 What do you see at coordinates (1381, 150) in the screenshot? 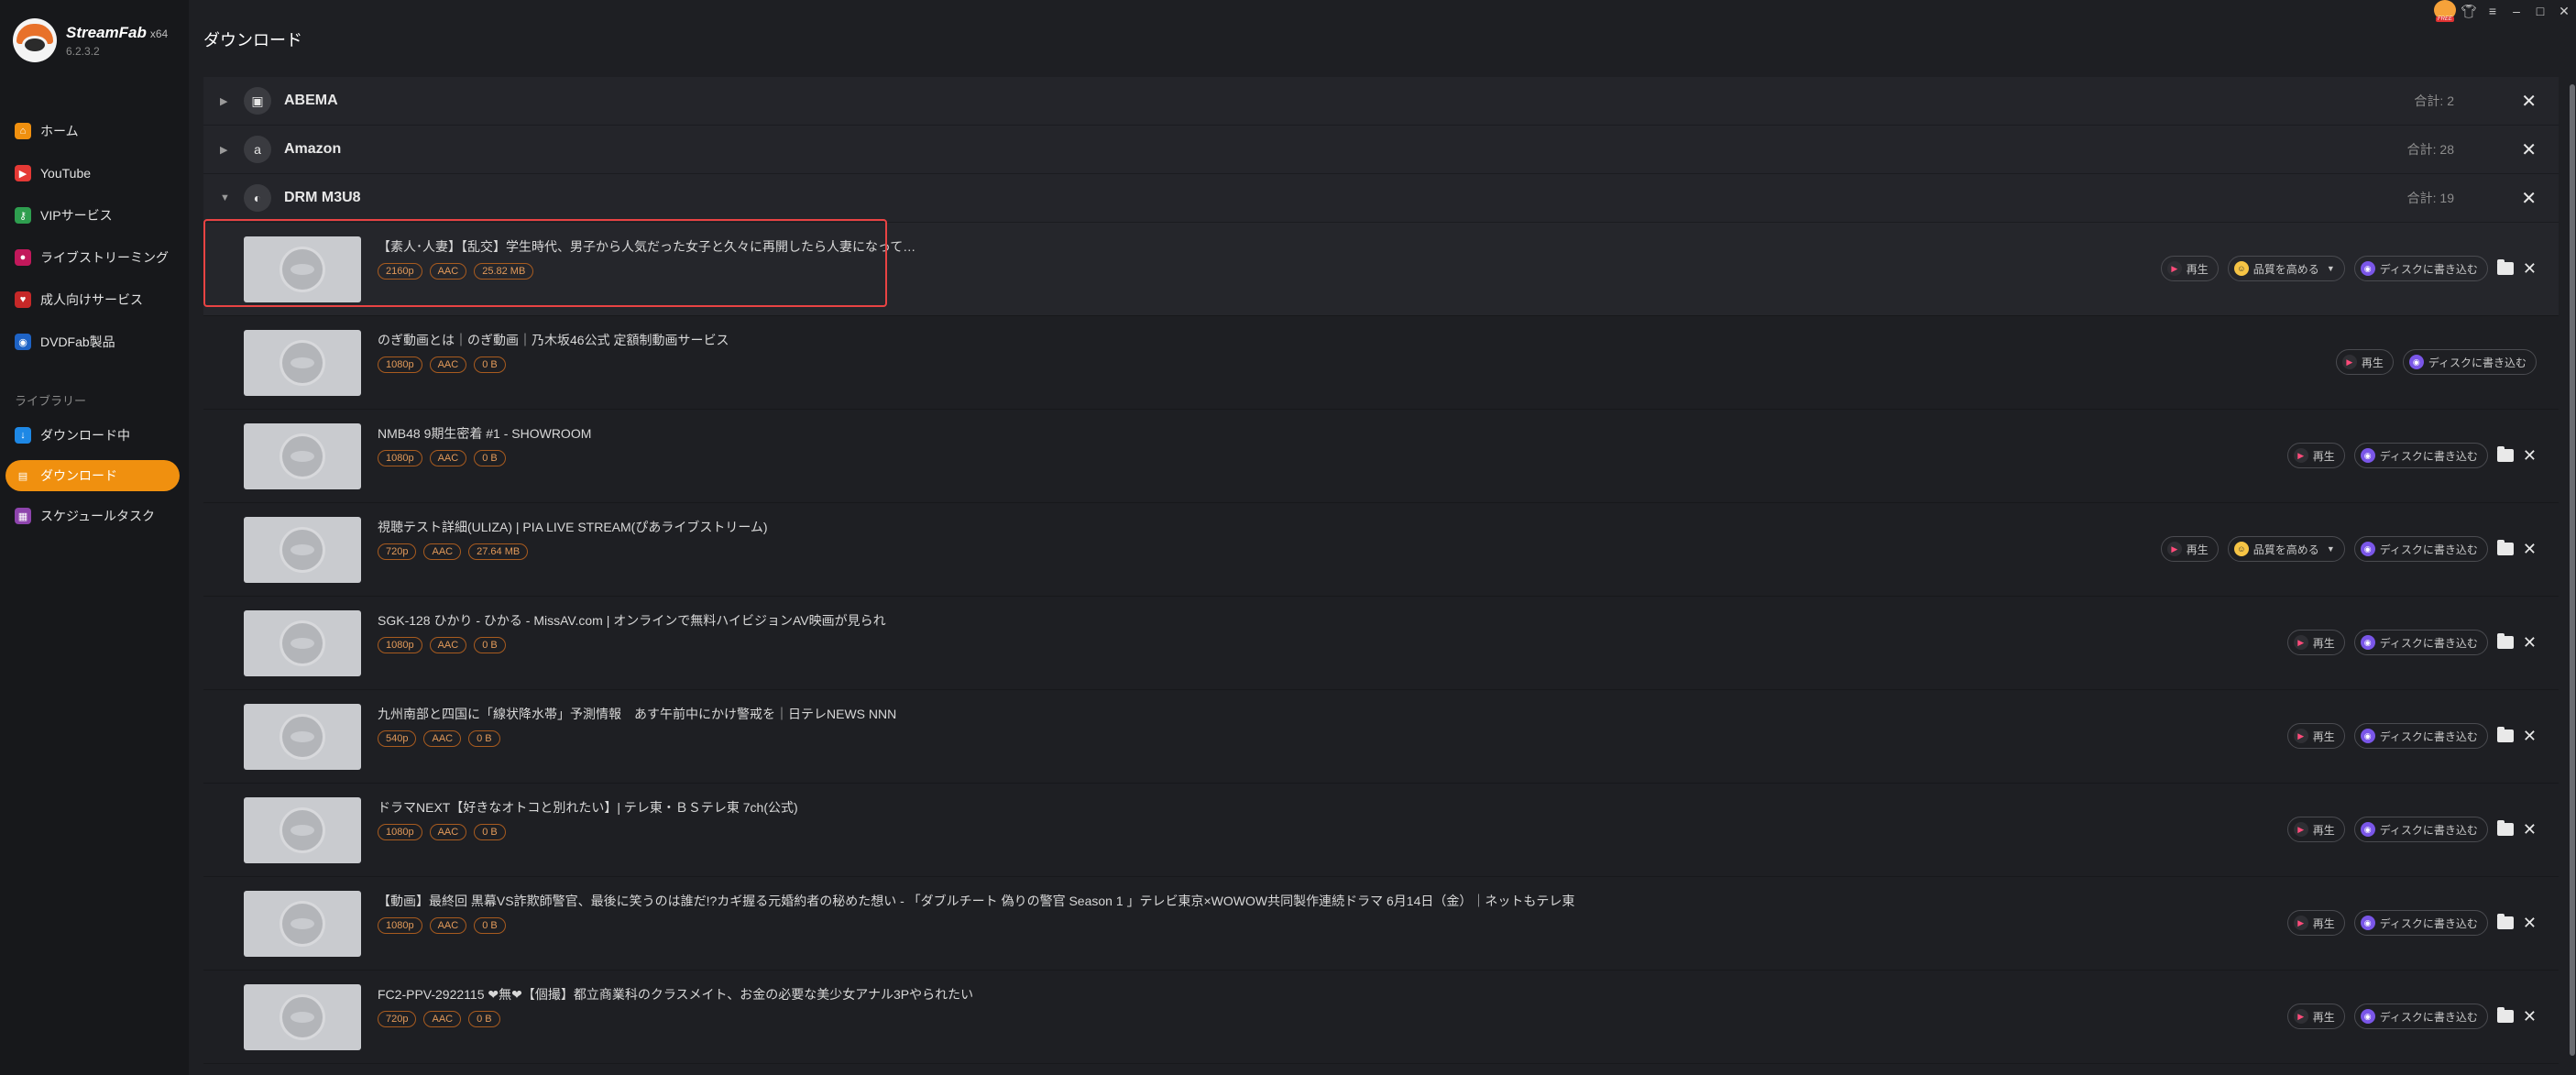
I see `group-header-amazon: ▶ a Amazon 合計: 28 ✕` at bounding box center [1381, 150].